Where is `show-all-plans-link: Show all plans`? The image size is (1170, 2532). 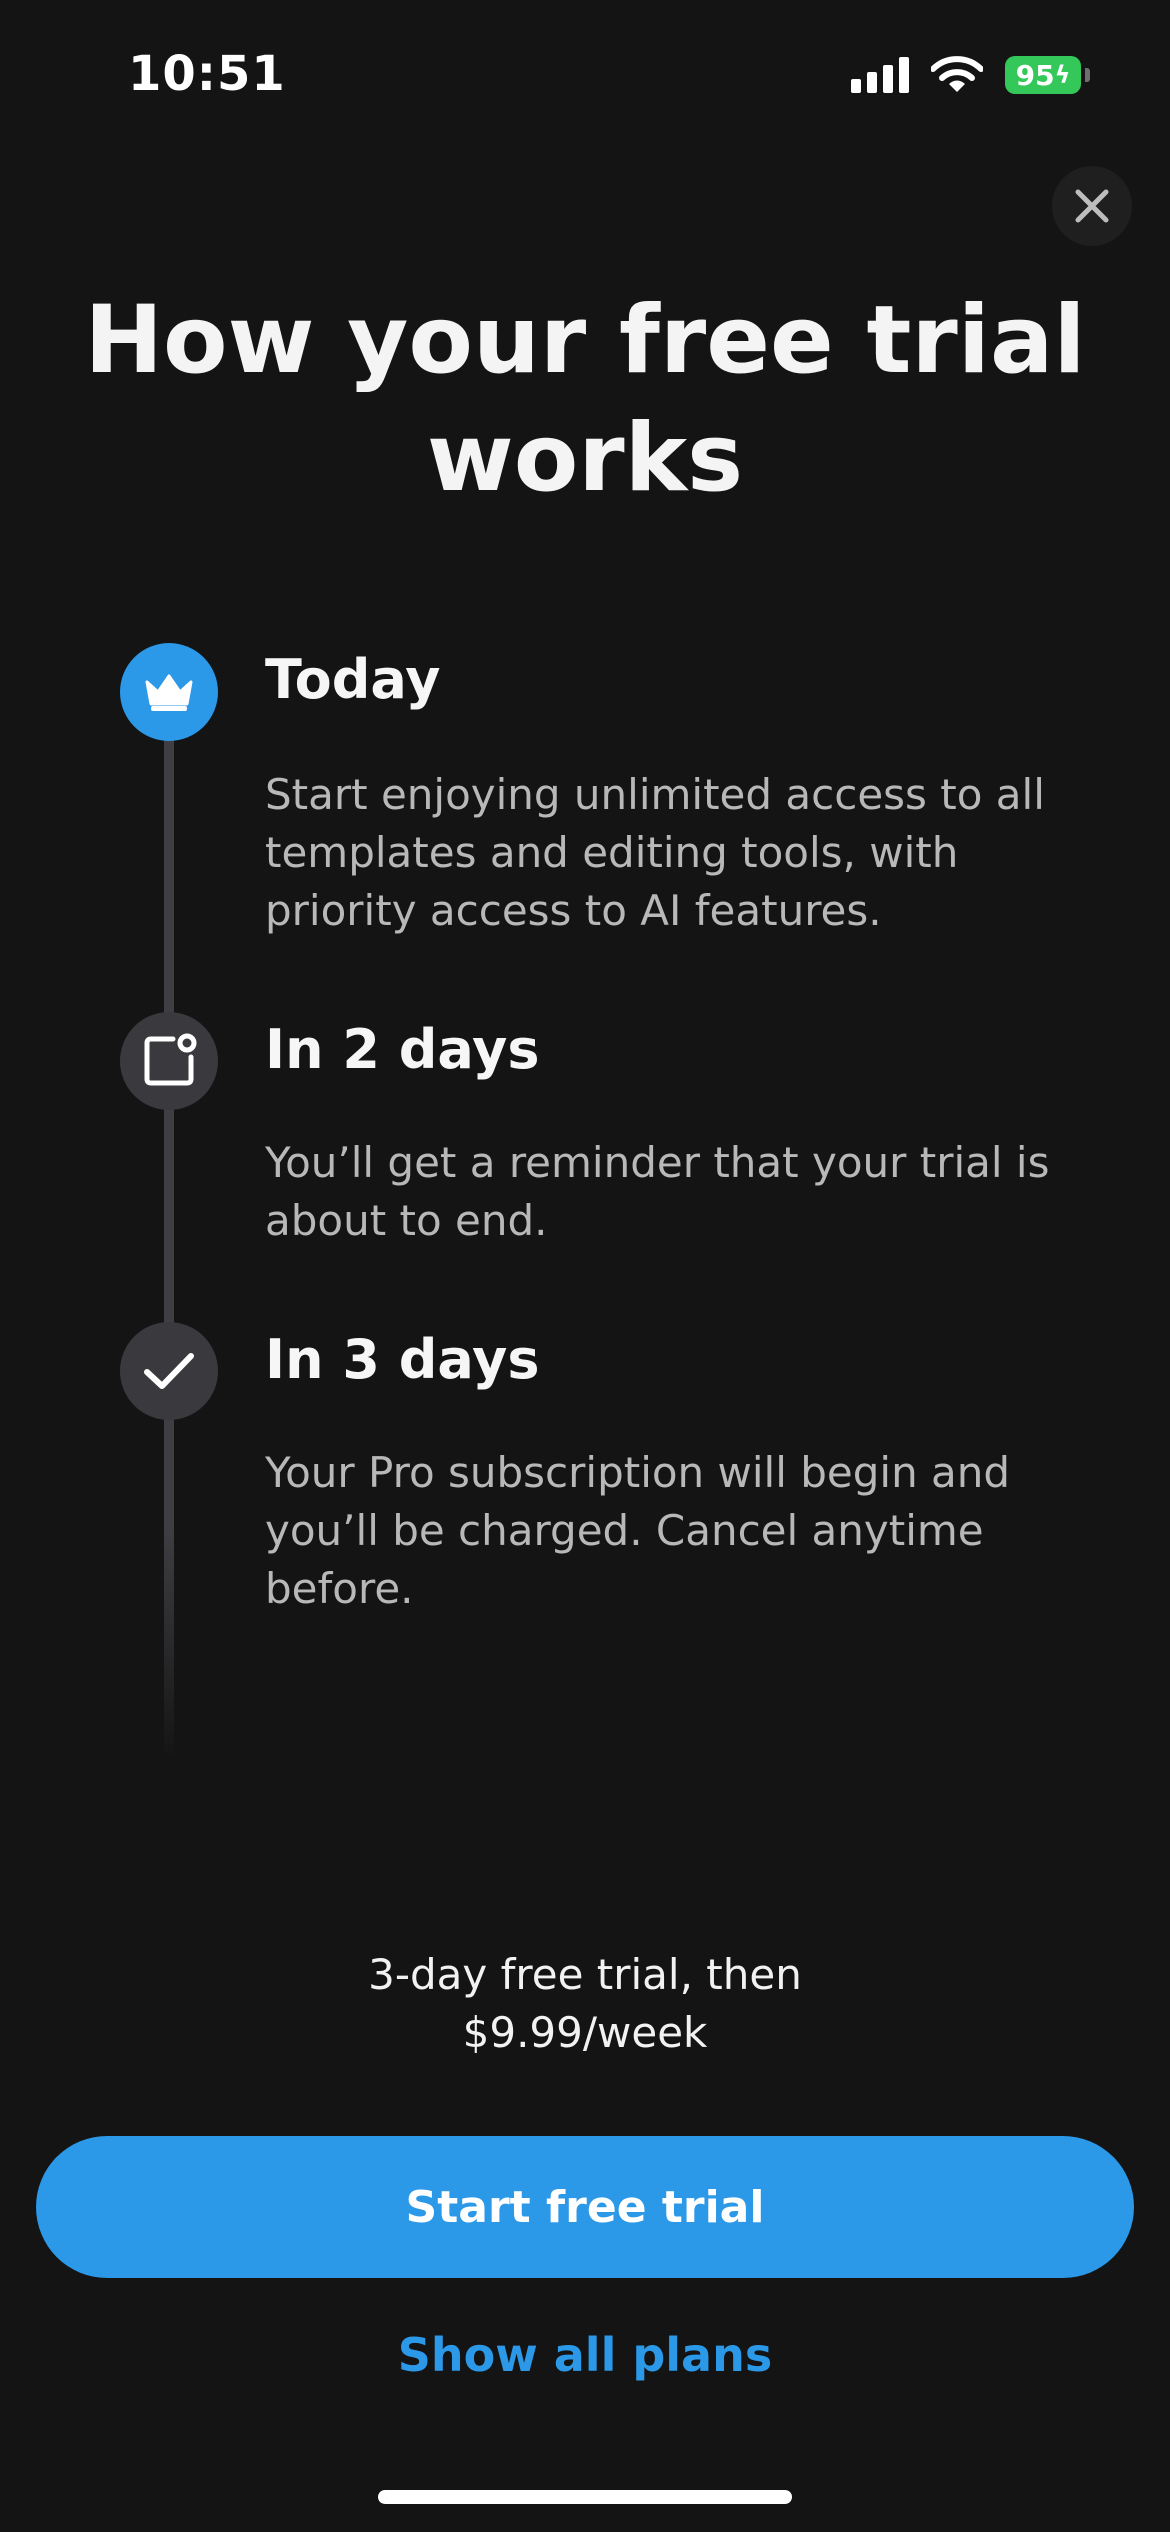
show-all-plans-link: Show all plans is located at coordinates (585, 2355).